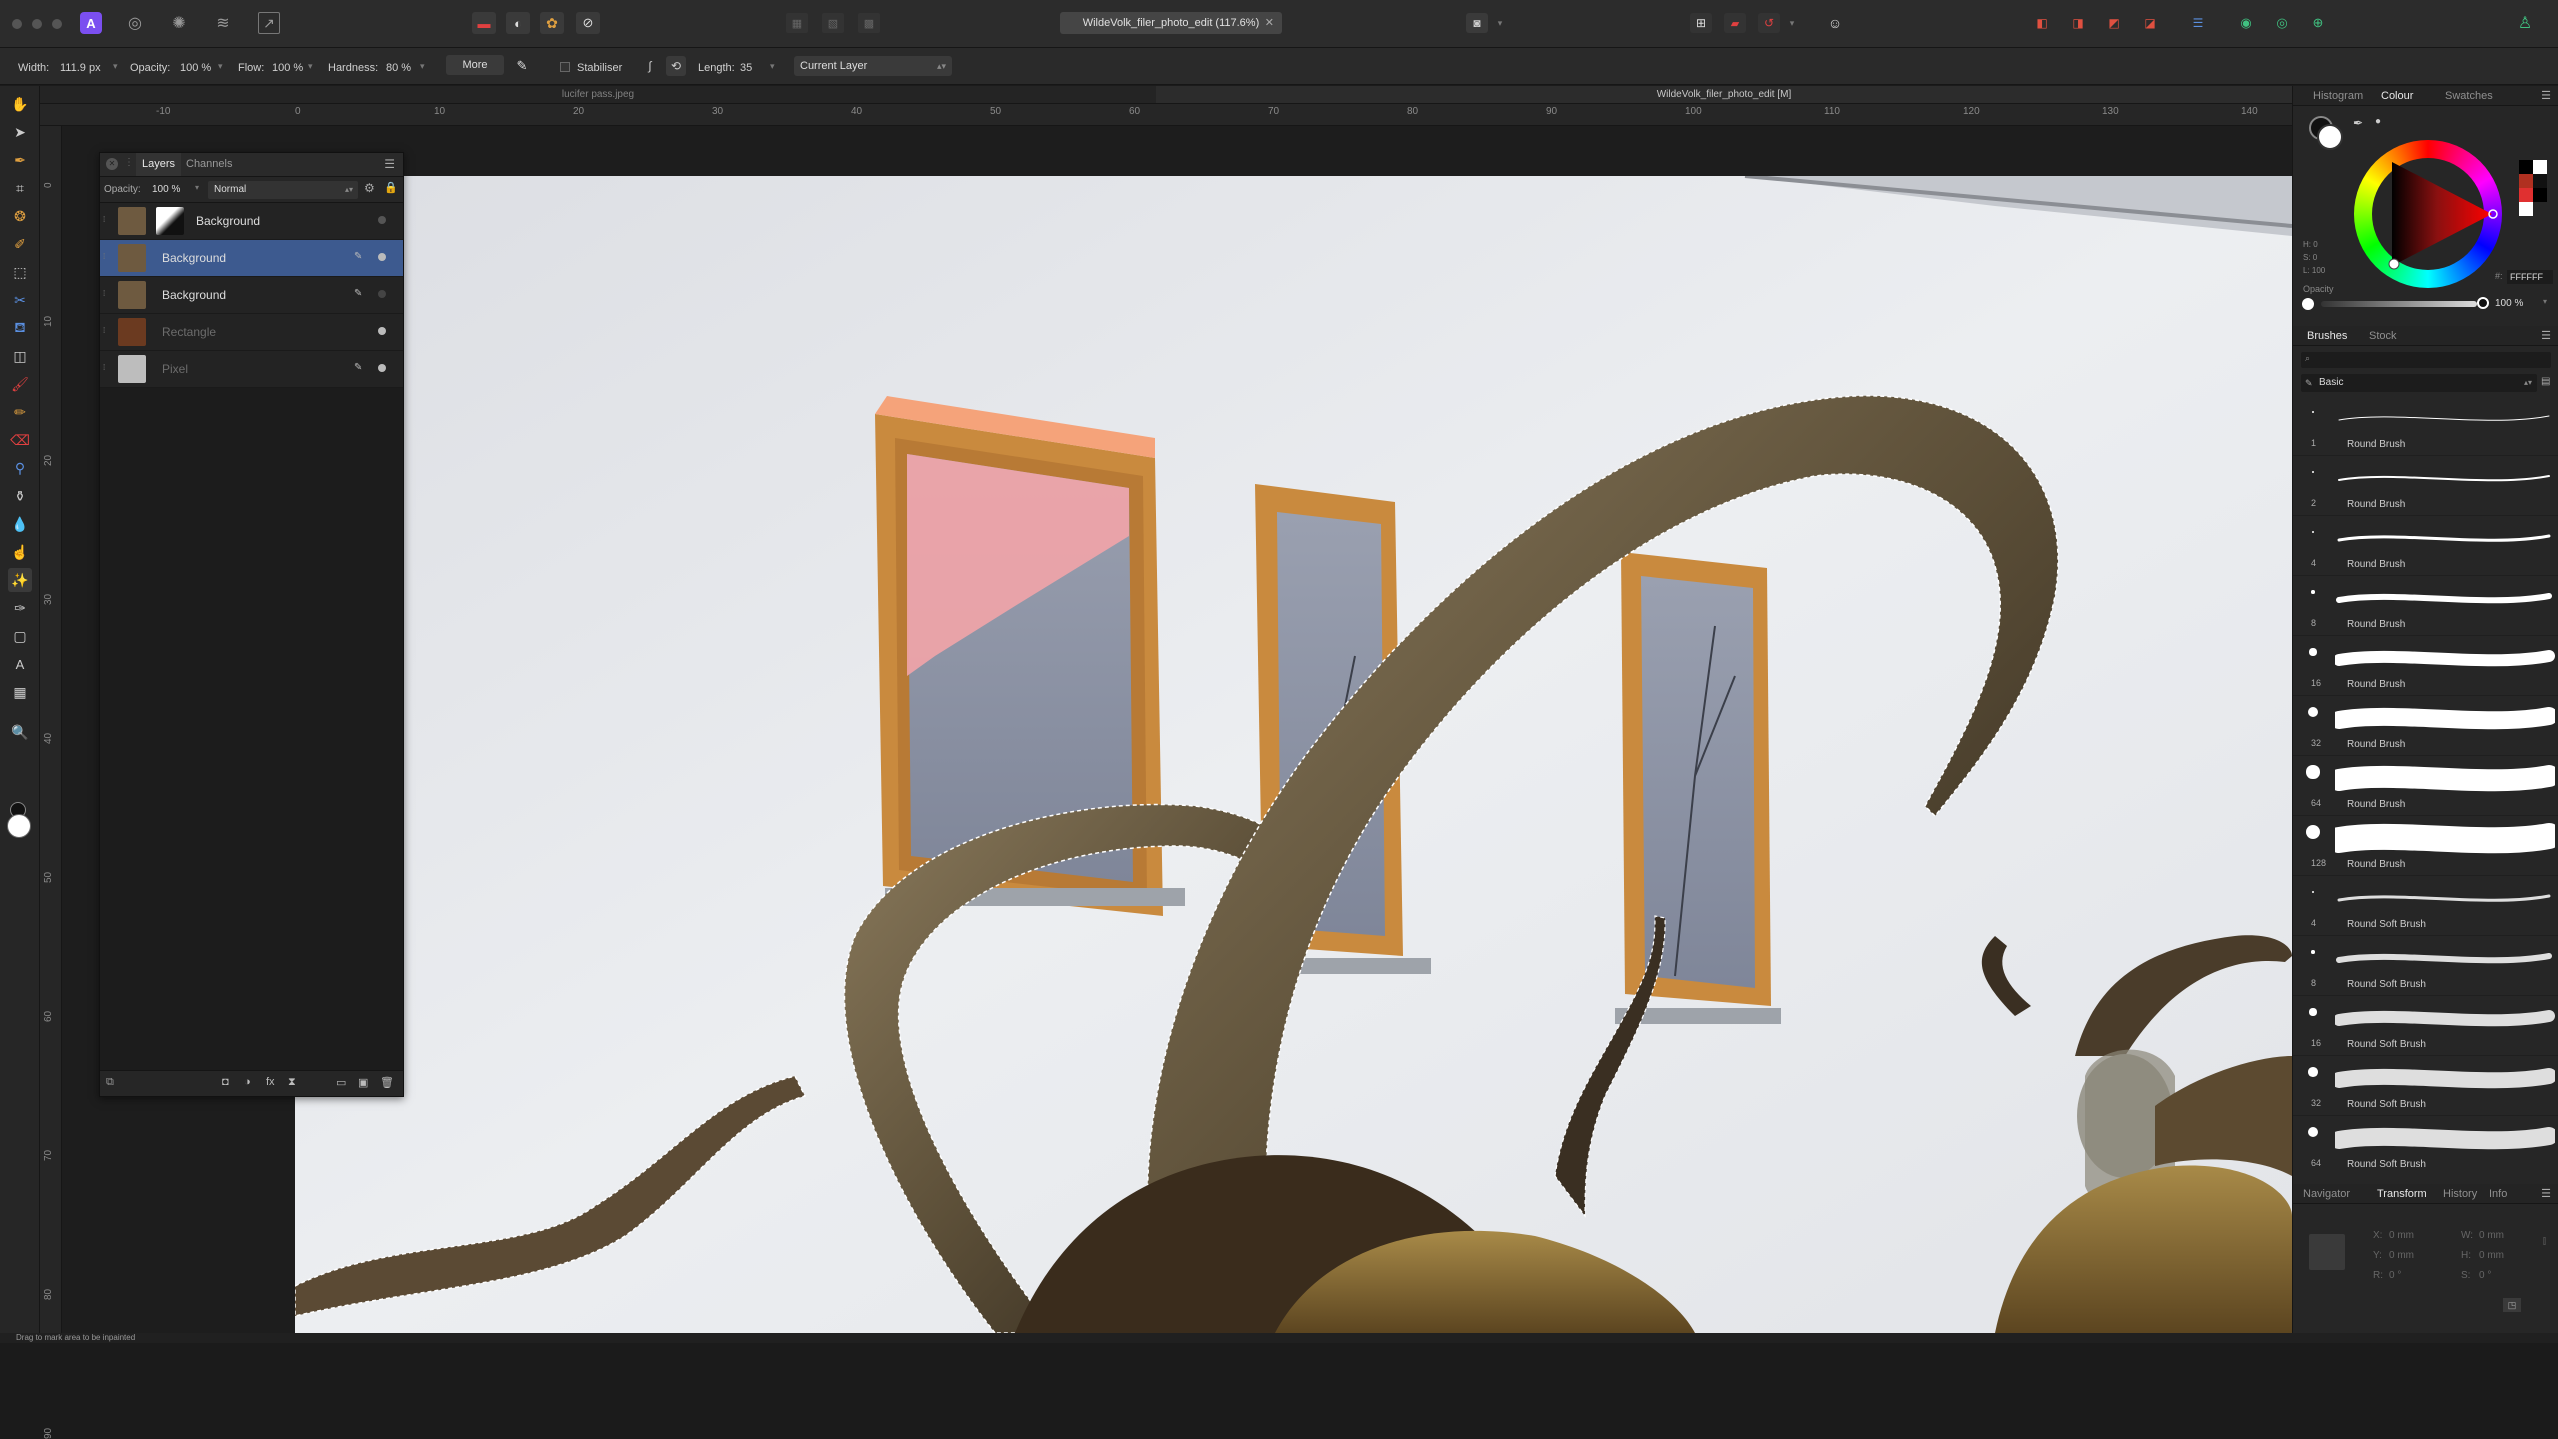  What do you see at coordinates (2425, 546) in the screenshot?
I see `brush-item: 4 Round Brush` at bounding box center [2425, 546].